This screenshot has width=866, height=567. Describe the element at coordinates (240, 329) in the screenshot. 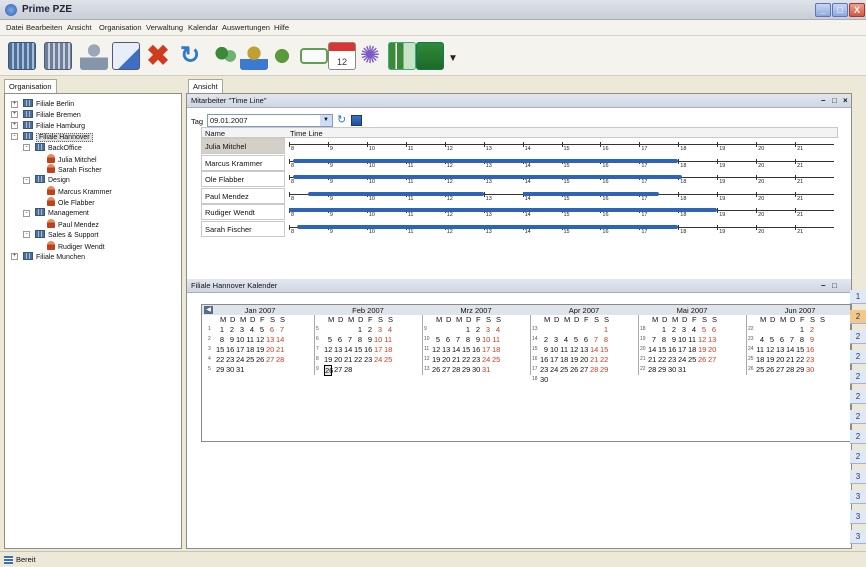

I see `calendar-day: 3` at that location.